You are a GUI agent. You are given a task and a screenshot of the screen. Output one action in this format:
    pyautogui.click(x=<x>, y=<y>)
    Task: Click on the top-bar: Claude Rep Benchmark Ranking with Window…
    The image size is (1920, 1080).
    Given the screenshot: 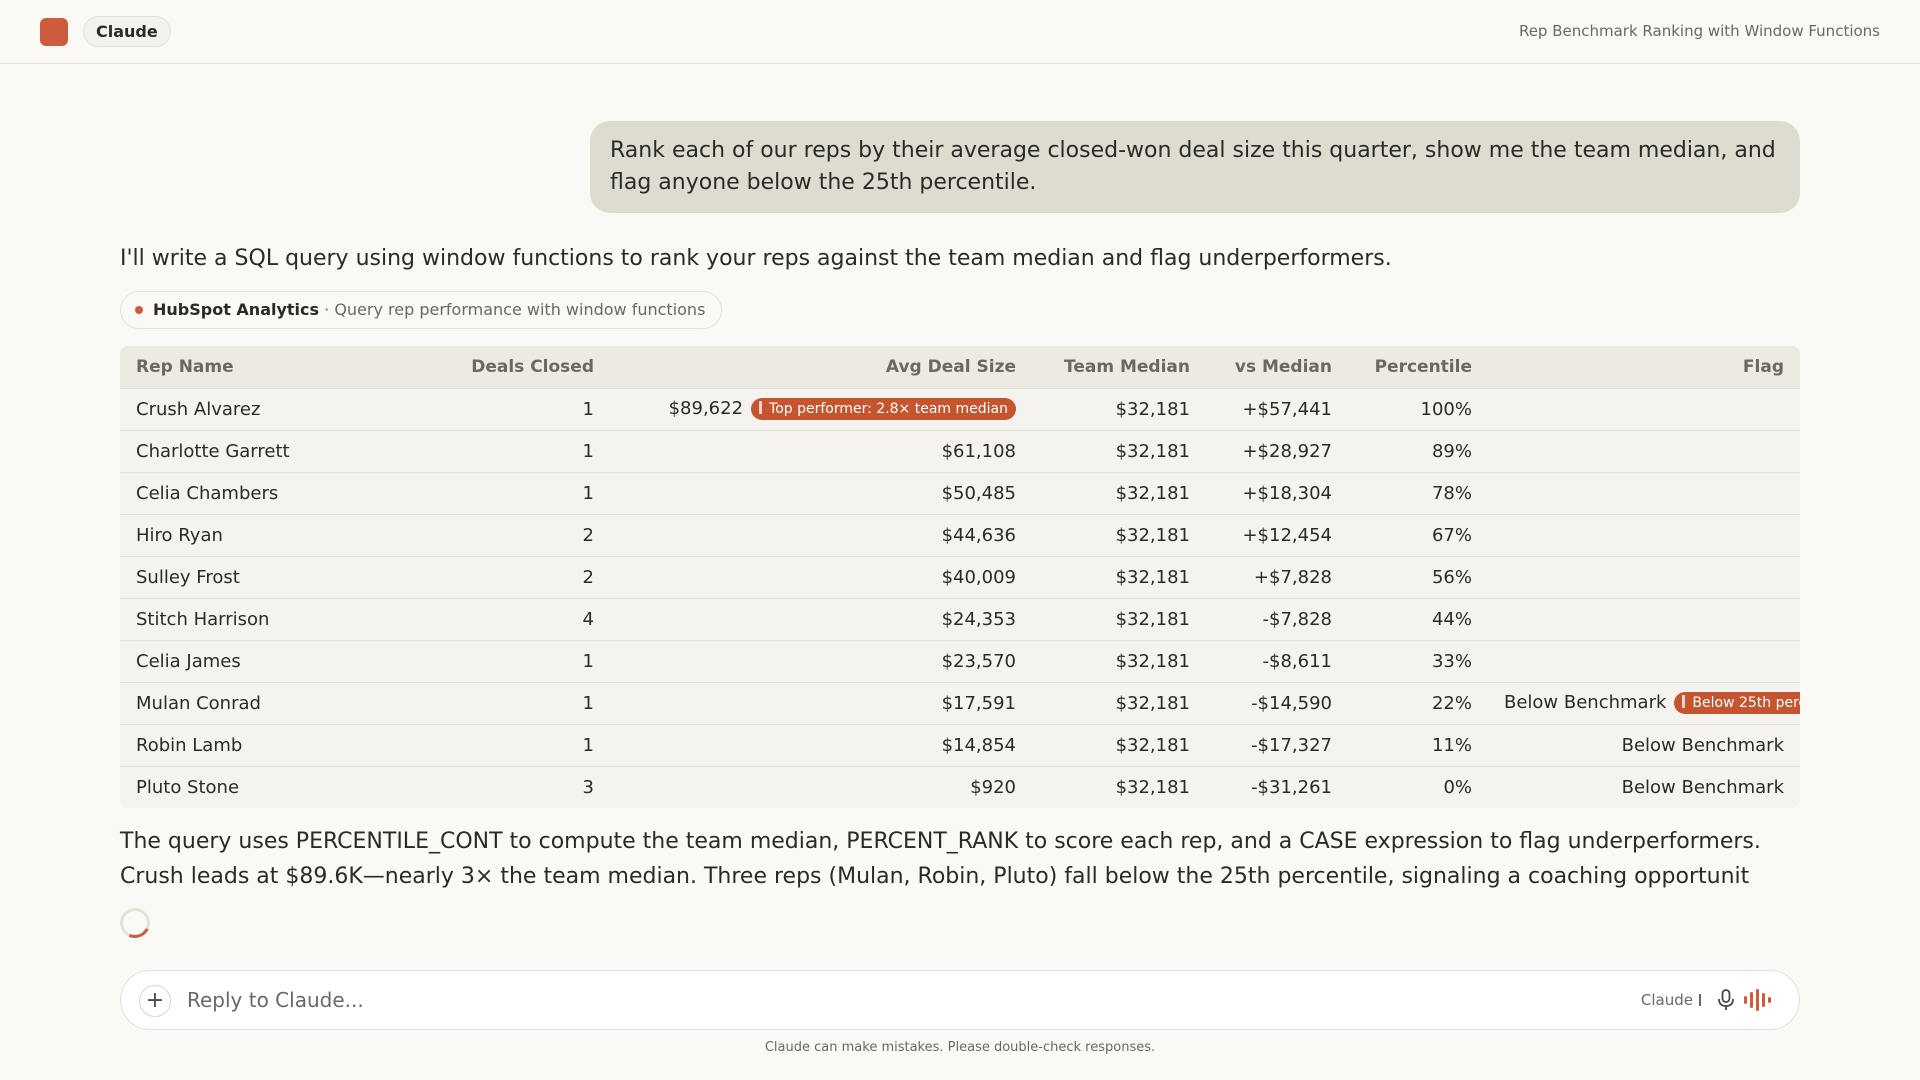 What is the action you would take?
    pyautogui.click(x=960, y=32)
    